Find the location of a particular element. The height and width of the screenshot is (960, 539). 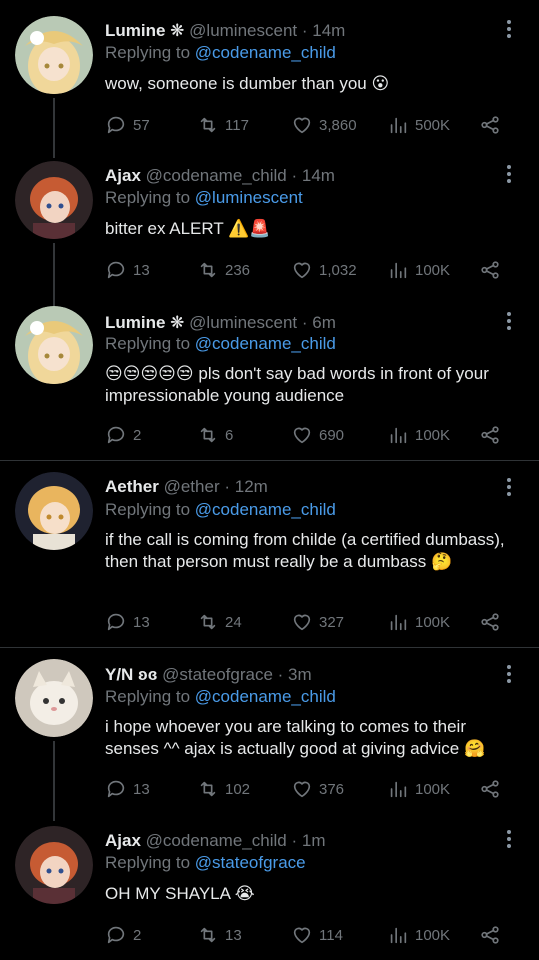

like-count: 376 is located at coordinates (332, 789).